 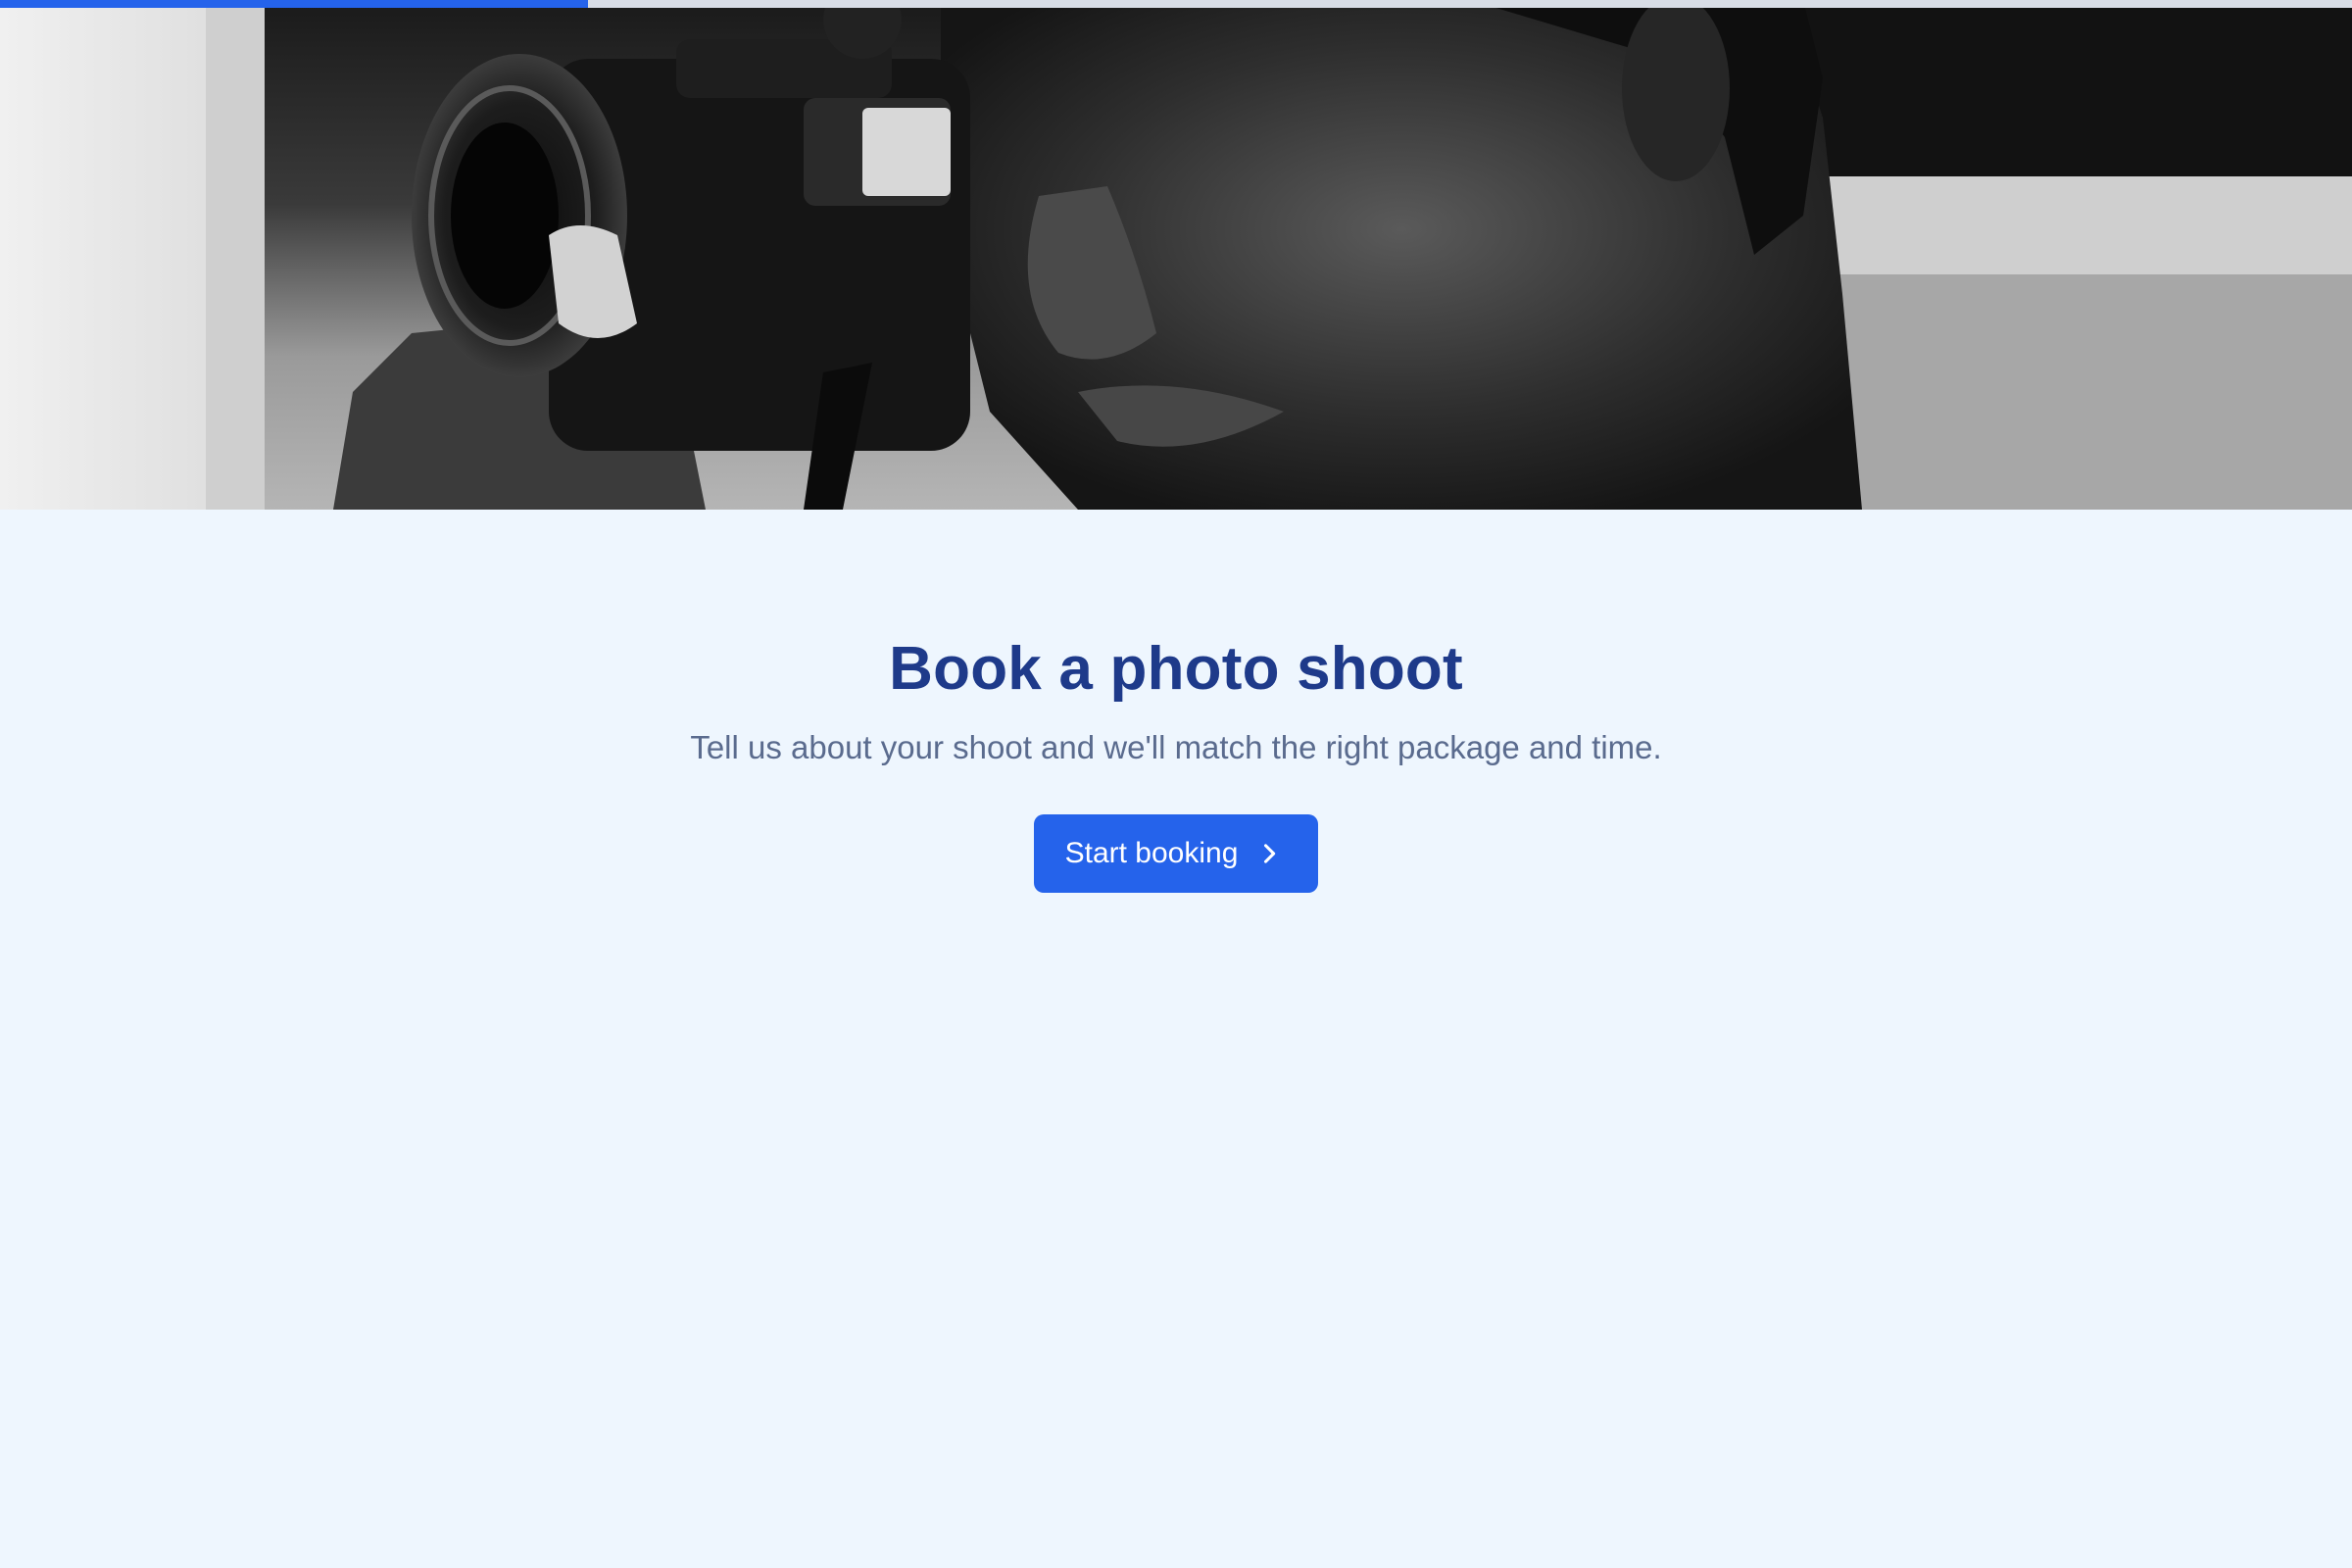 I want to click on progress-bar-fill, so click(x=294, y=4).